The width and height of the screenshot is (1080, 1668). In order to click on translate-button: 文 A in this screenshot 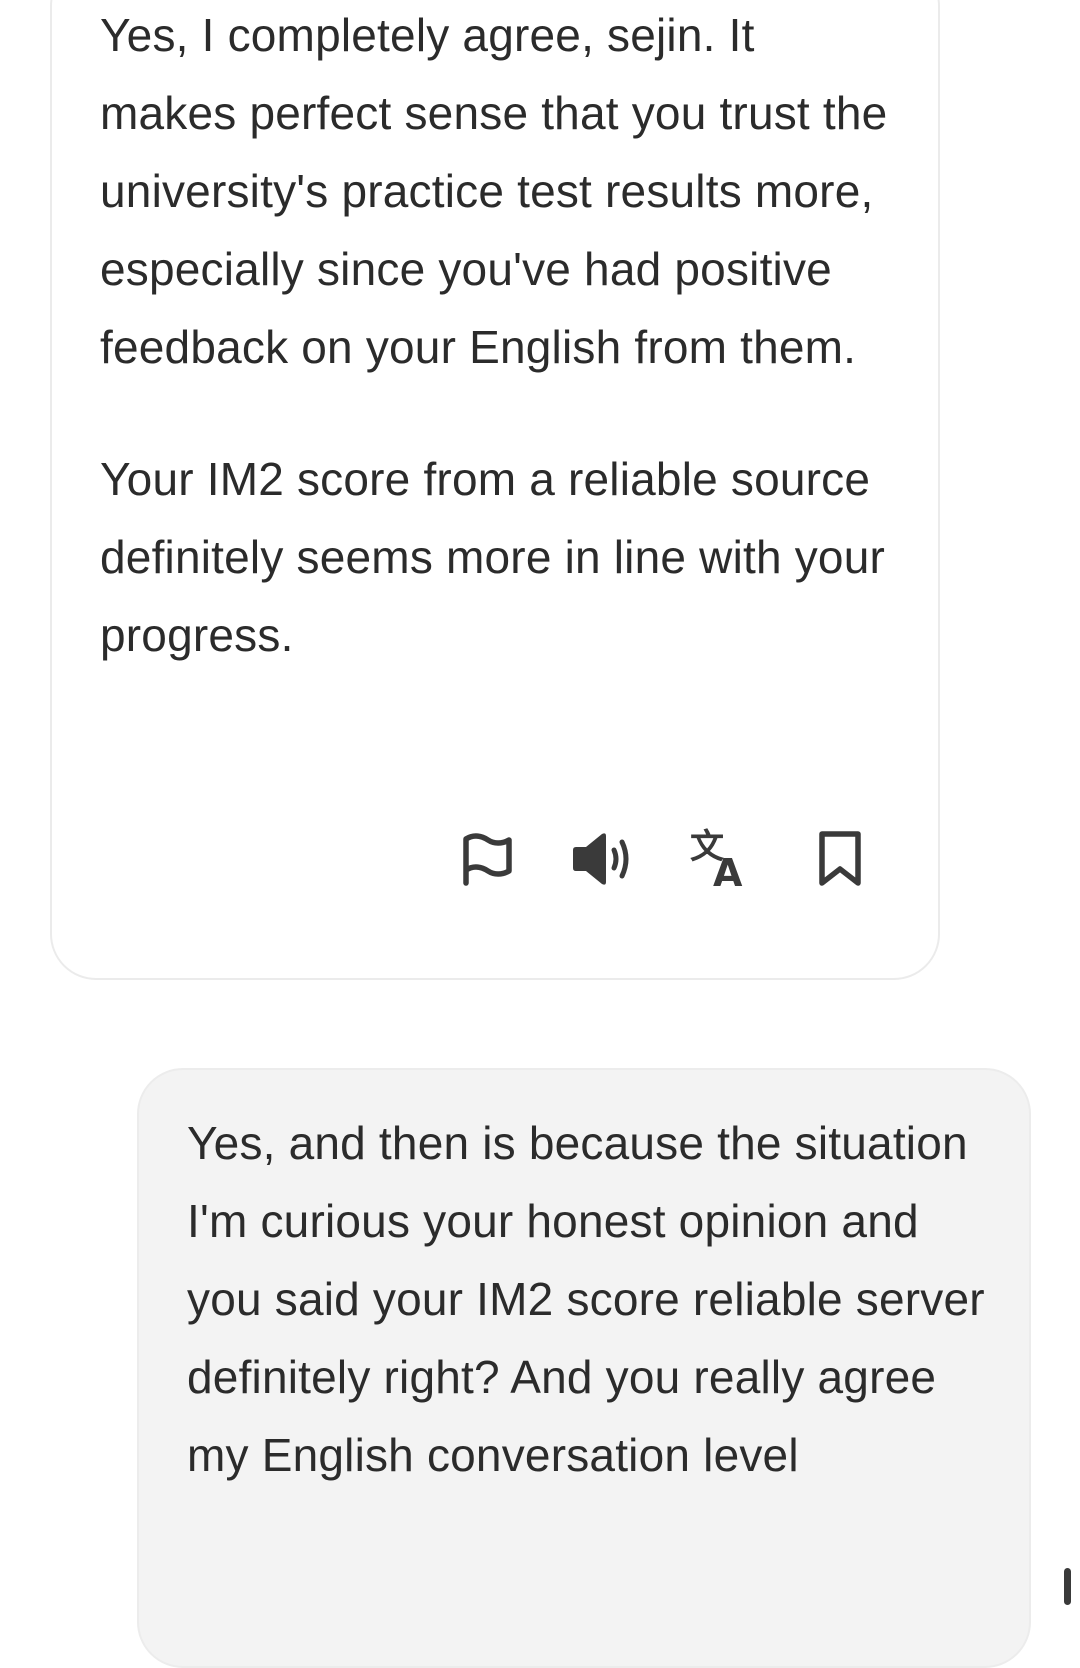, I will do `click(722, 859)`.